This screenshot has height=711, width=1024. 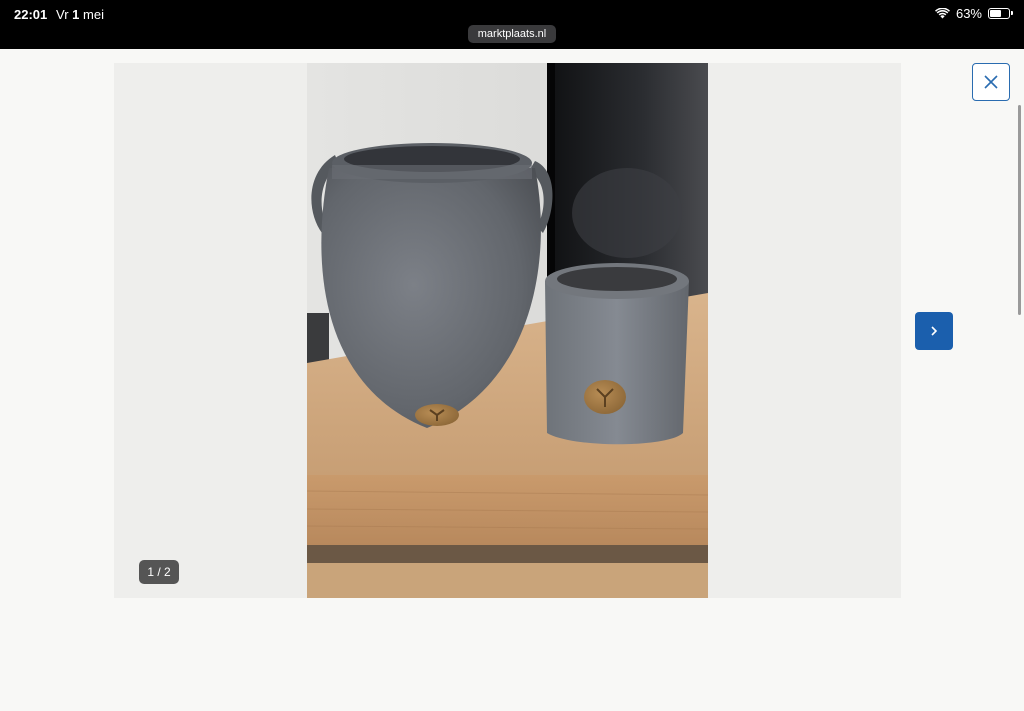 I want to click on image-counter: 1 / 2, so click(x=159, y=572).